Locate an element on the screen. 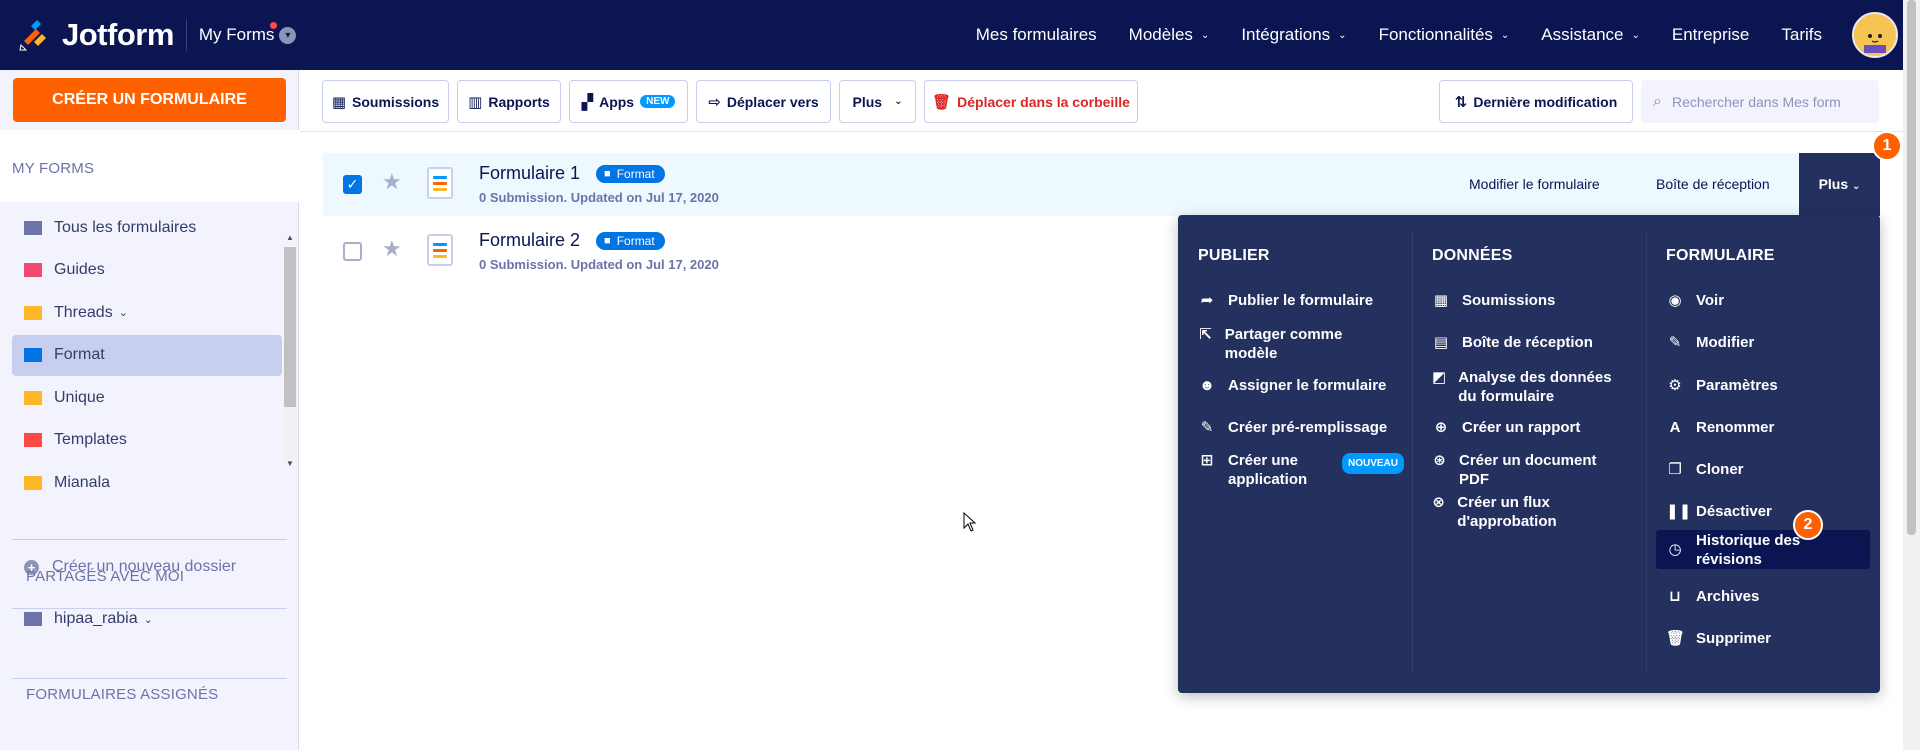 The image size is (1920, 750). folder-badge-label: Format is located at coordinates (635, 240).